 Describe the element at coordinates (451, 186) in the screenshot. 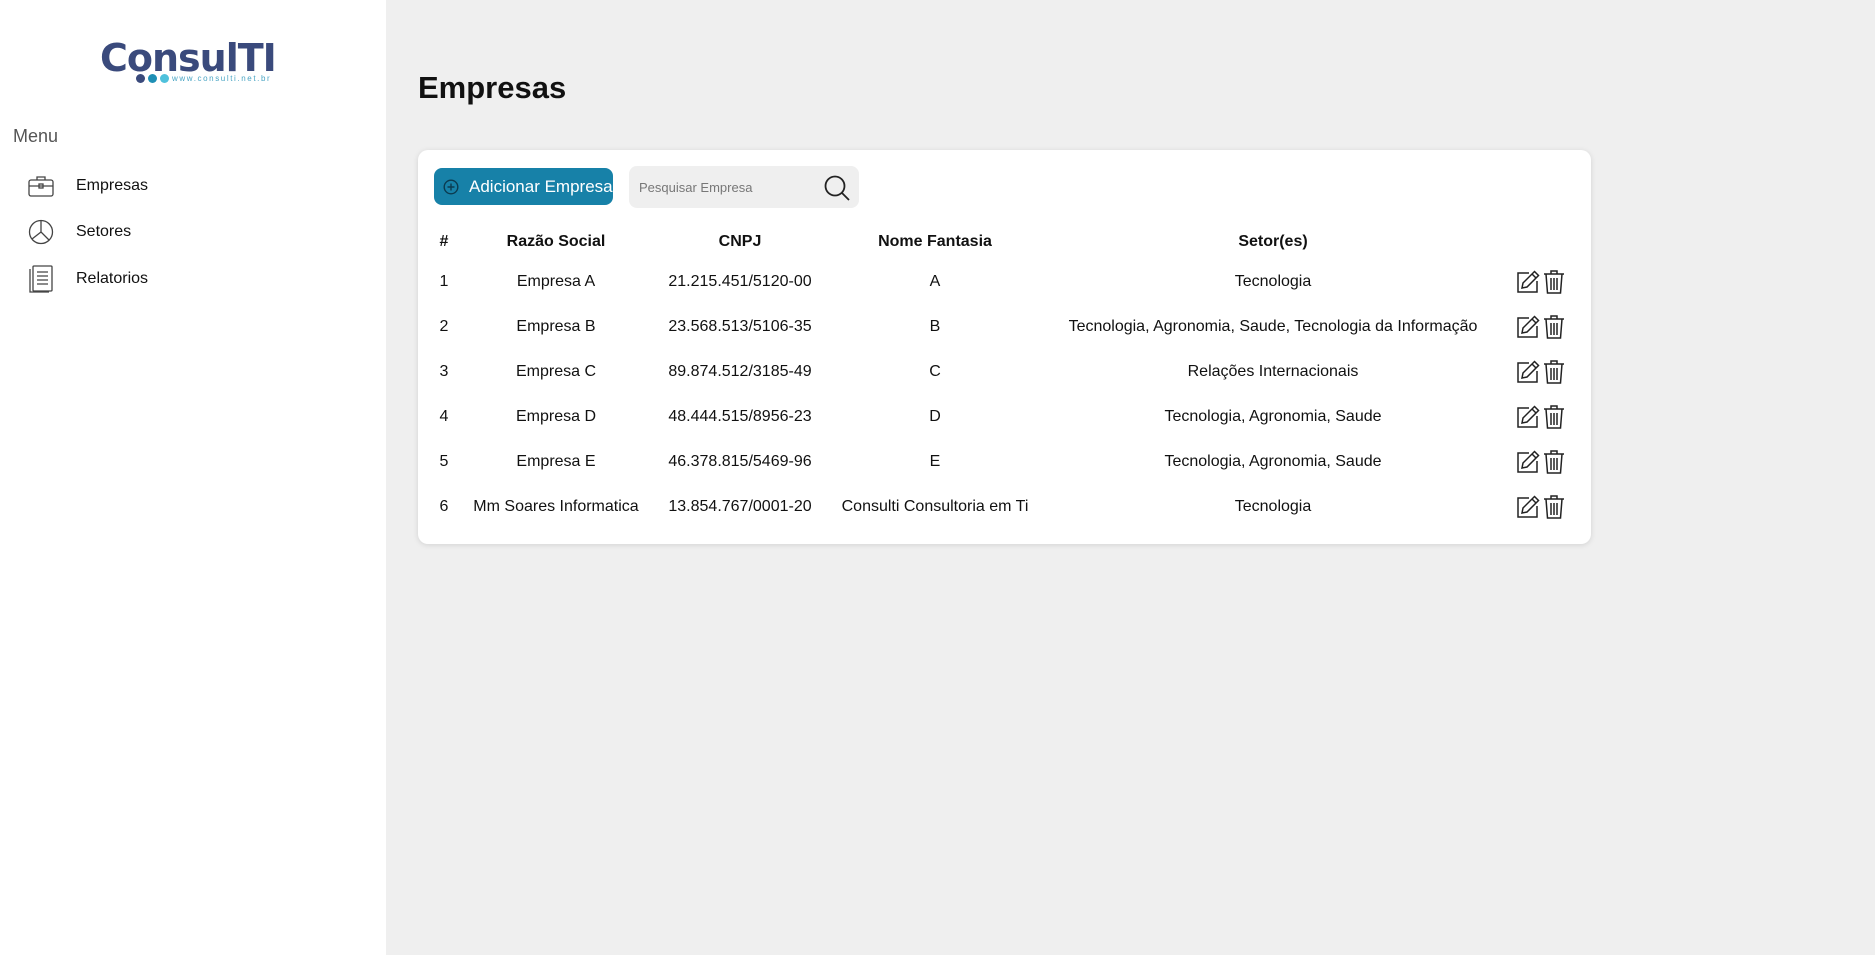

I see `plus-circle-icon` at that location.